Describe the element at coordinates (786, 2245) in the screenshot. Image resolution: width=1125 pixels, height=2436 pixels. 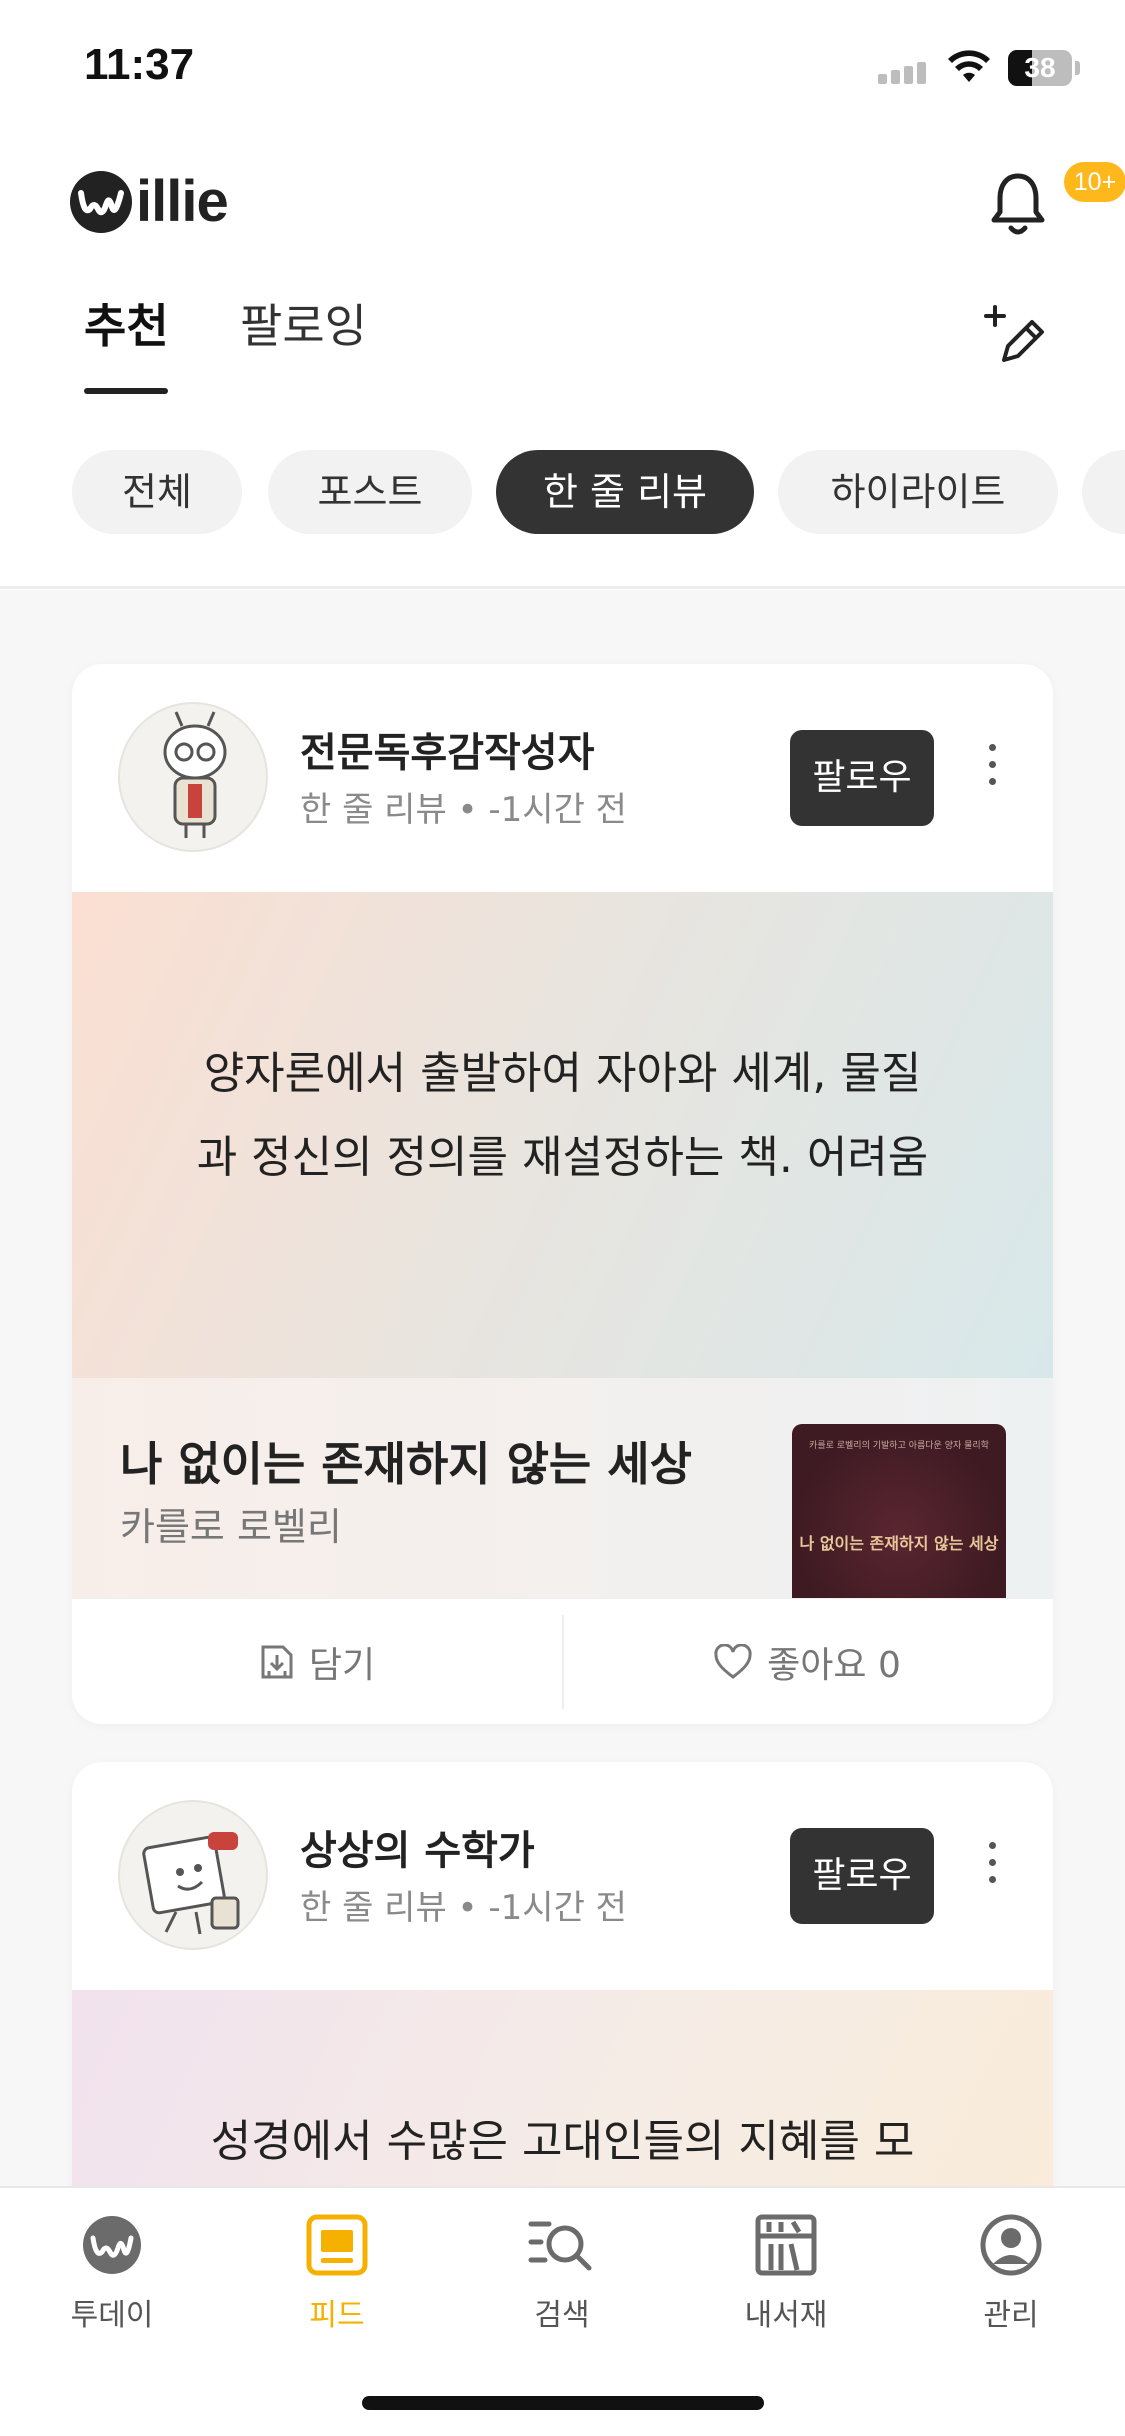
I see `bookshelf-icon` at that location.